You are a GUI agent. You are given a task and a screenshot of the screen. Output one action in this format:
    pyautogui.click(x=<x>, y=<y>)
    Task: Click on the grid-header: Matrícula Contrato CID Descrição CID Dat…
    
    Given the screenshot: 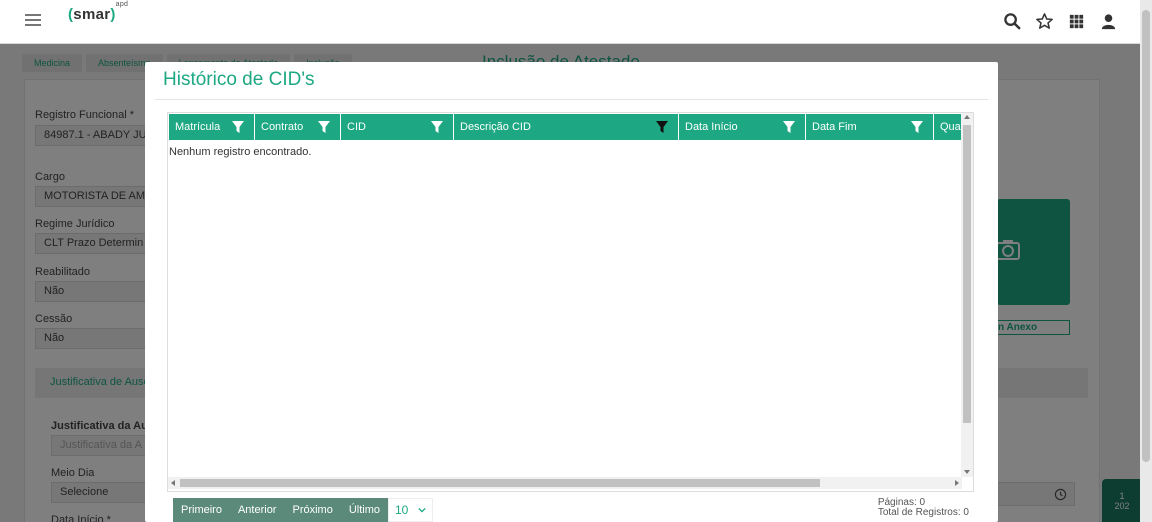 What is the action you would take?
    pyautogui.click(x=566, y=127)
    